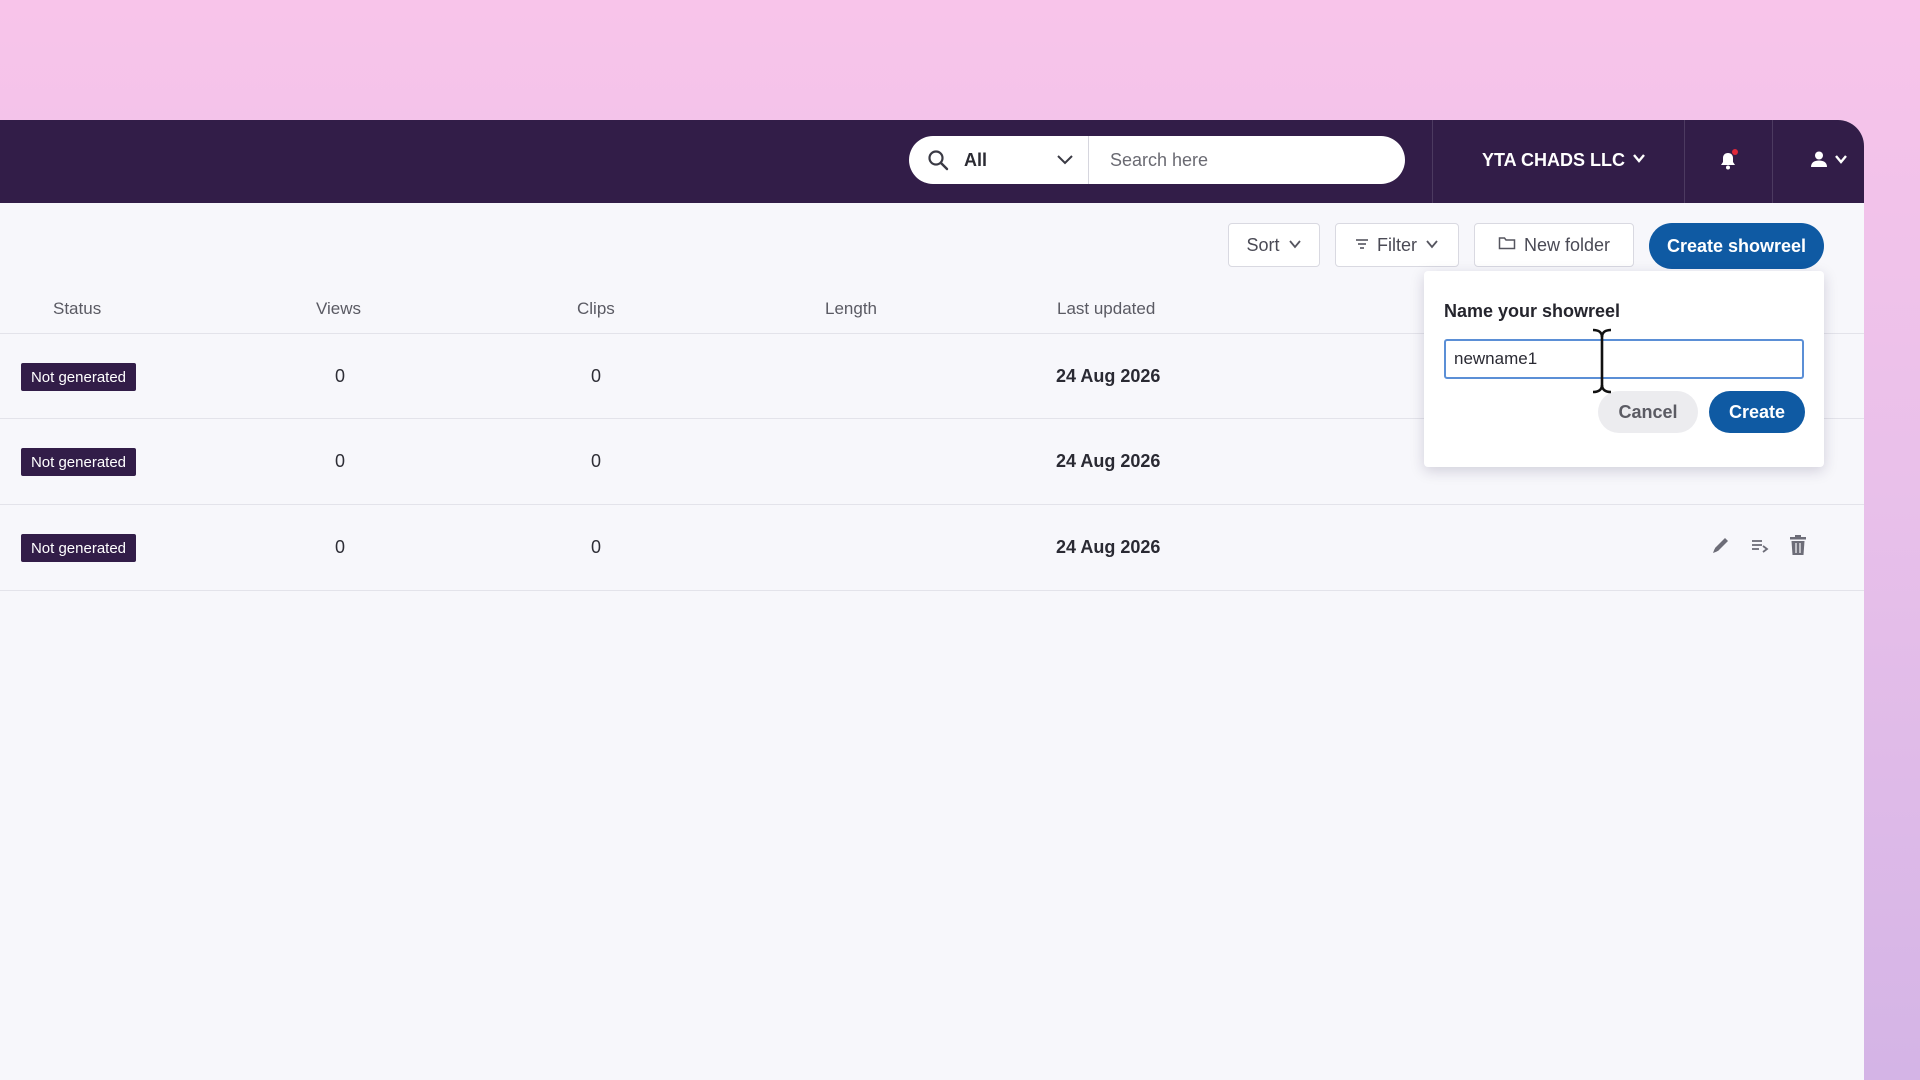 This screenshot has height=1080, width=1920. Describe the element at coordinates (1602, 363) in the screenshot. I see `text-cursor-icon` at that location.